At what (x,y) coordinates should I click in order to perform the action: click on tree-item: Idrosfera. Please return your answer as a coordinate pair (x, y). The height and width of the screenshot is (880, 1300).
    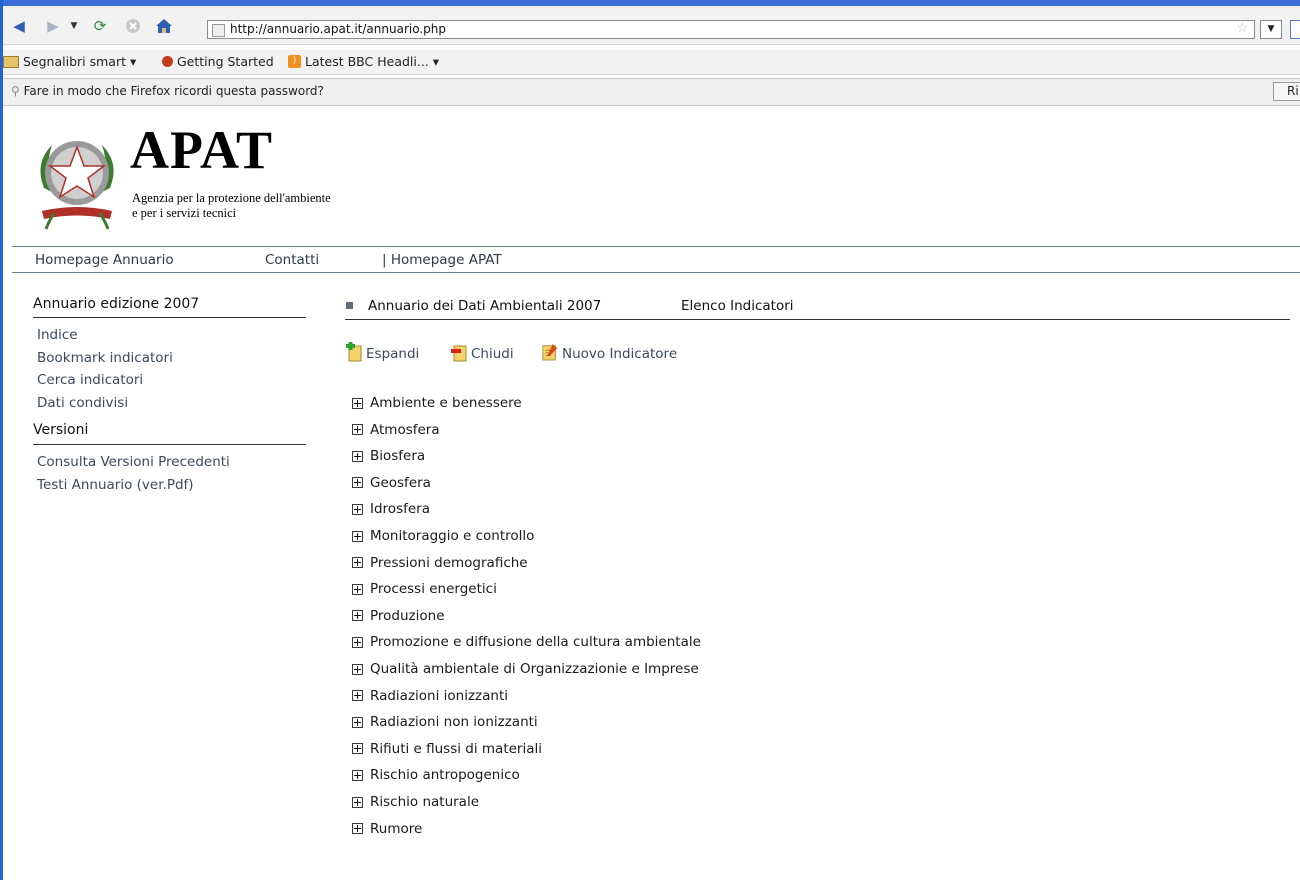
    Looking at the image, I should click on (391, 509).